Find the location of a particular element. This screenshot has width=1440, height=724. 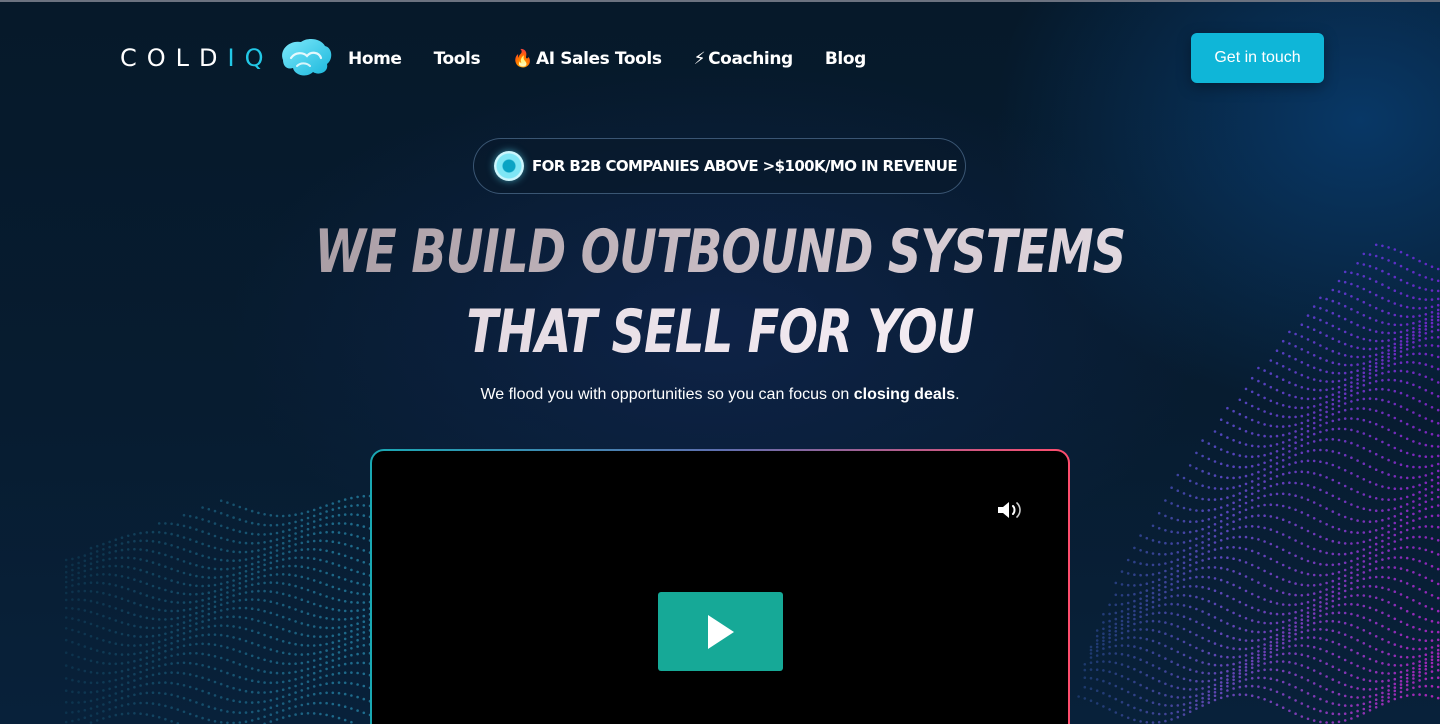

coldiq-logo: COLDIQ is located at coordinates (226, 58).